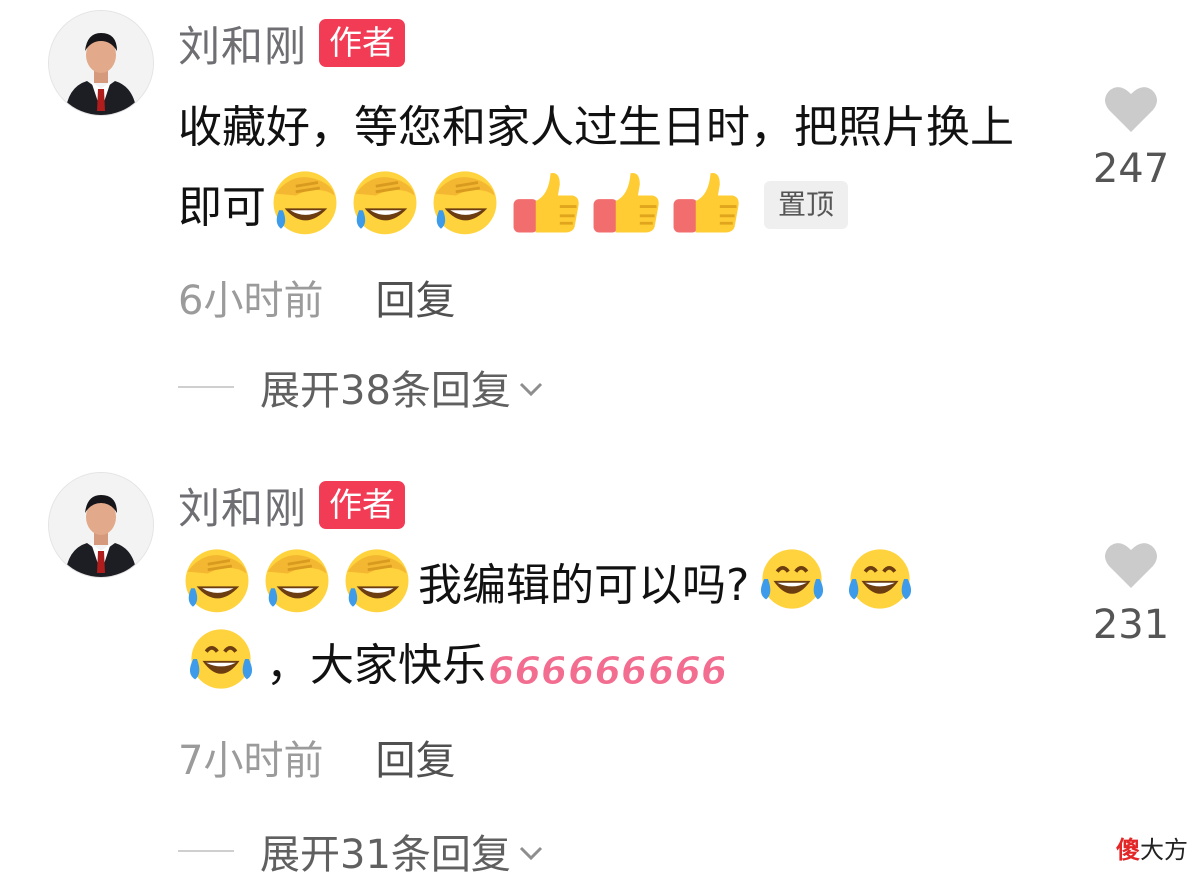  What do you see at coordinates (385, 387) in the screenshot?
I see `expand-replies-label: 展开38条回复` at bounding box center [385, 387].